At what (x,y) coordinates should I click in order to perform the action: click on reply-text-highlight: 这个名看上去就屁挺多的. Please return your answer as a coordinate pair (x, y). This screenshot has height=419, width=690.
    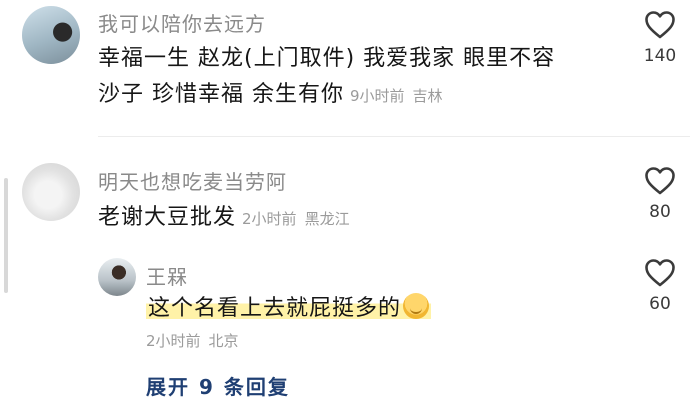
    Looking at the image, I should click on (289, 307).